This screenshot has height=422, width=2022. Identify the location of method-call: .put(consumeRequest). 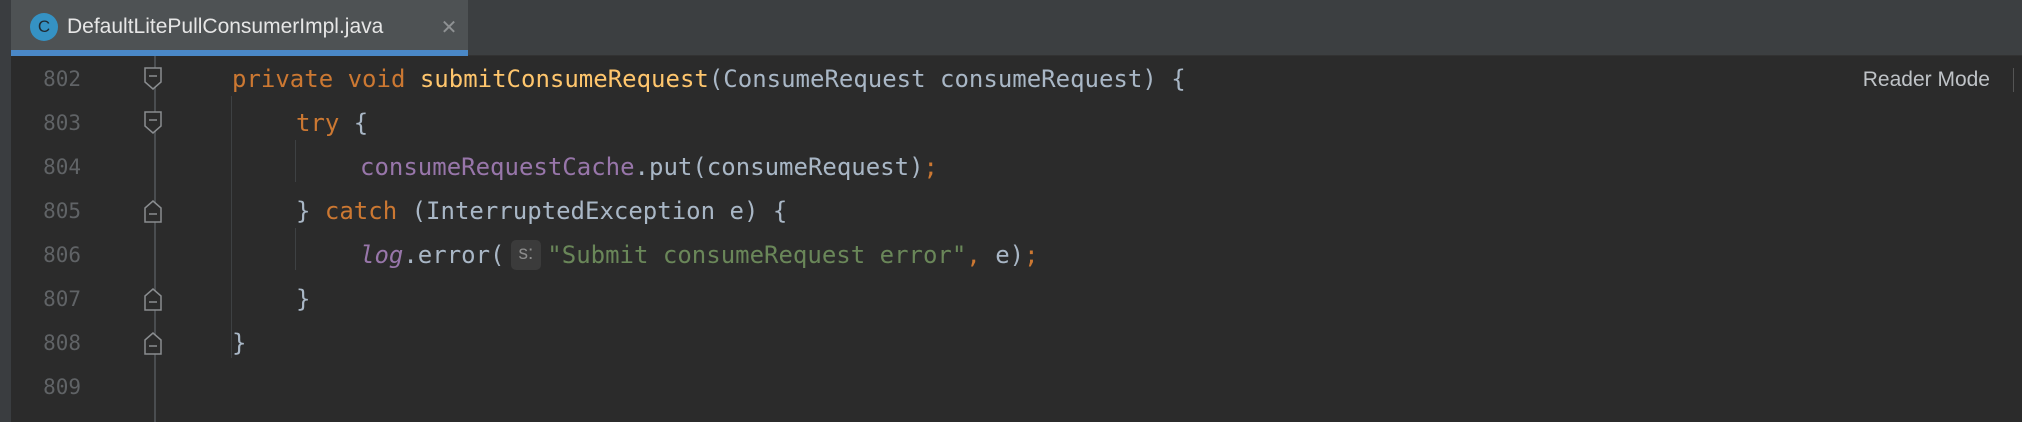
(779, 167).